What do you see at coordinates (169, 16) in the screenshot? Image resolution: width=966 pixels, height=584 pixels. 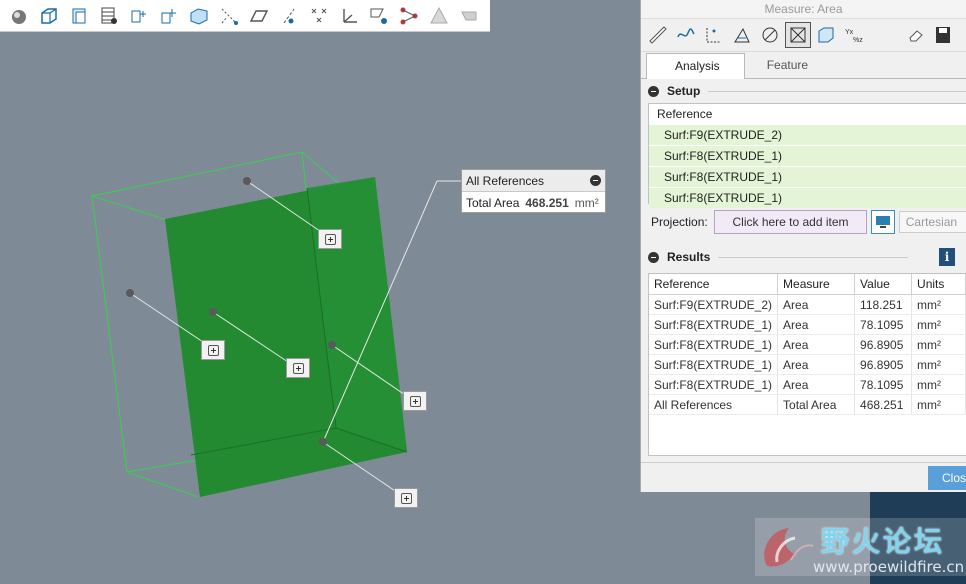 I see `spin-center-icon` at bounding box center [169, 16].